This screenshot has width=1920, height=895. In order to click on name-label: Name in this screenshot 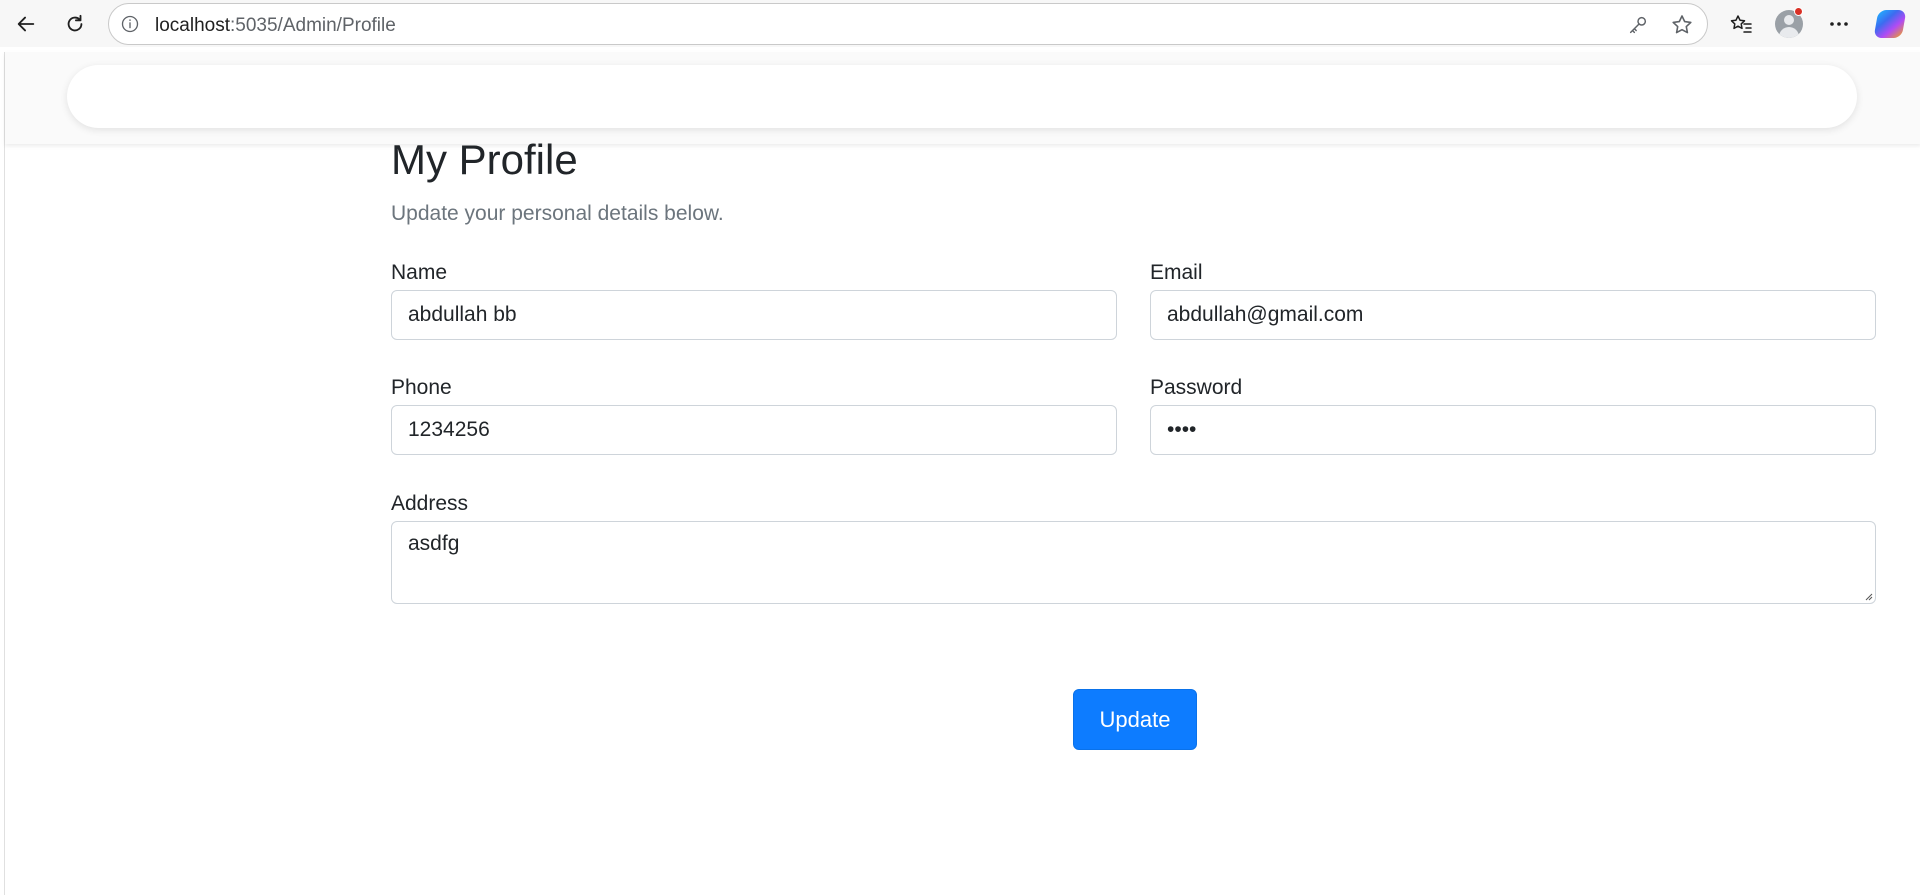, I will do `click(419, 272)`.